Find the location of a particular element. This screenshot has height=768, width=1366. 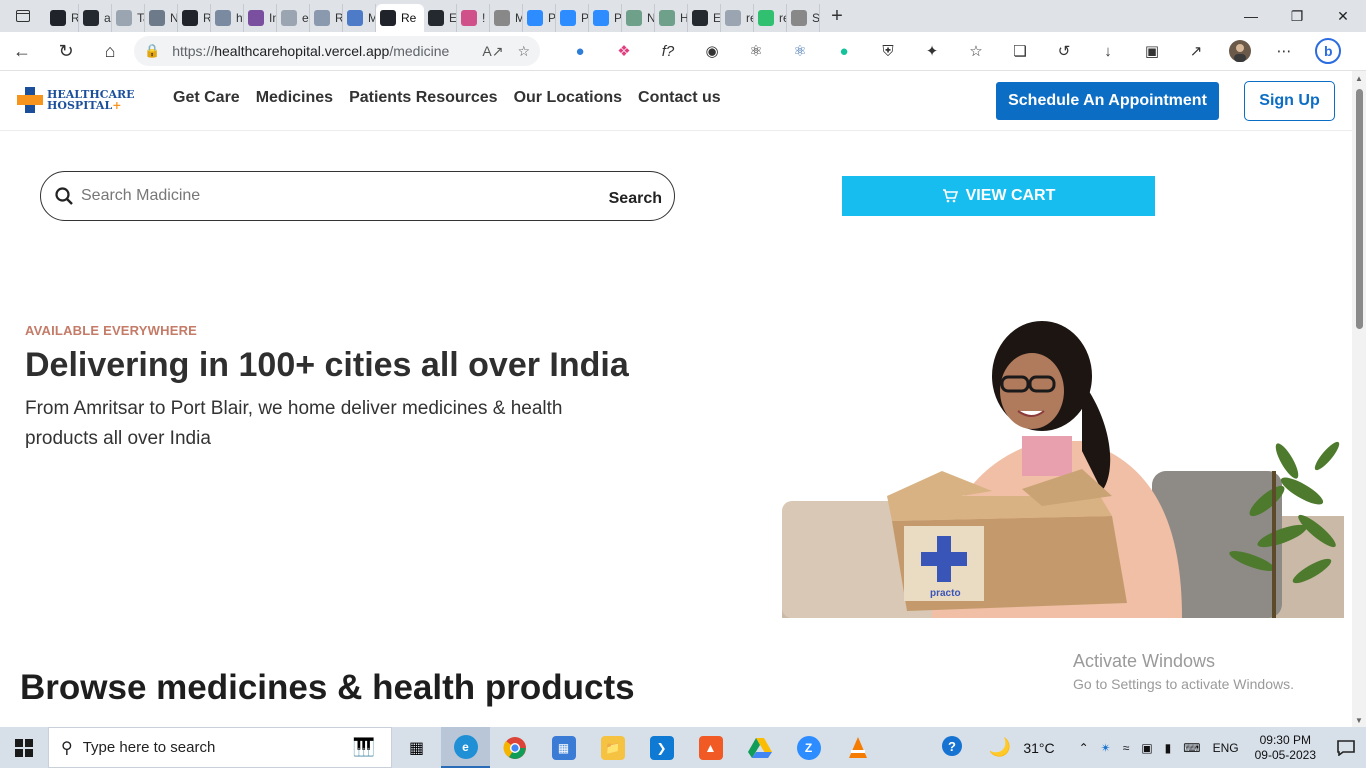

extensions-puzzle-icon: ✦ is located at coordinates (932, 51).